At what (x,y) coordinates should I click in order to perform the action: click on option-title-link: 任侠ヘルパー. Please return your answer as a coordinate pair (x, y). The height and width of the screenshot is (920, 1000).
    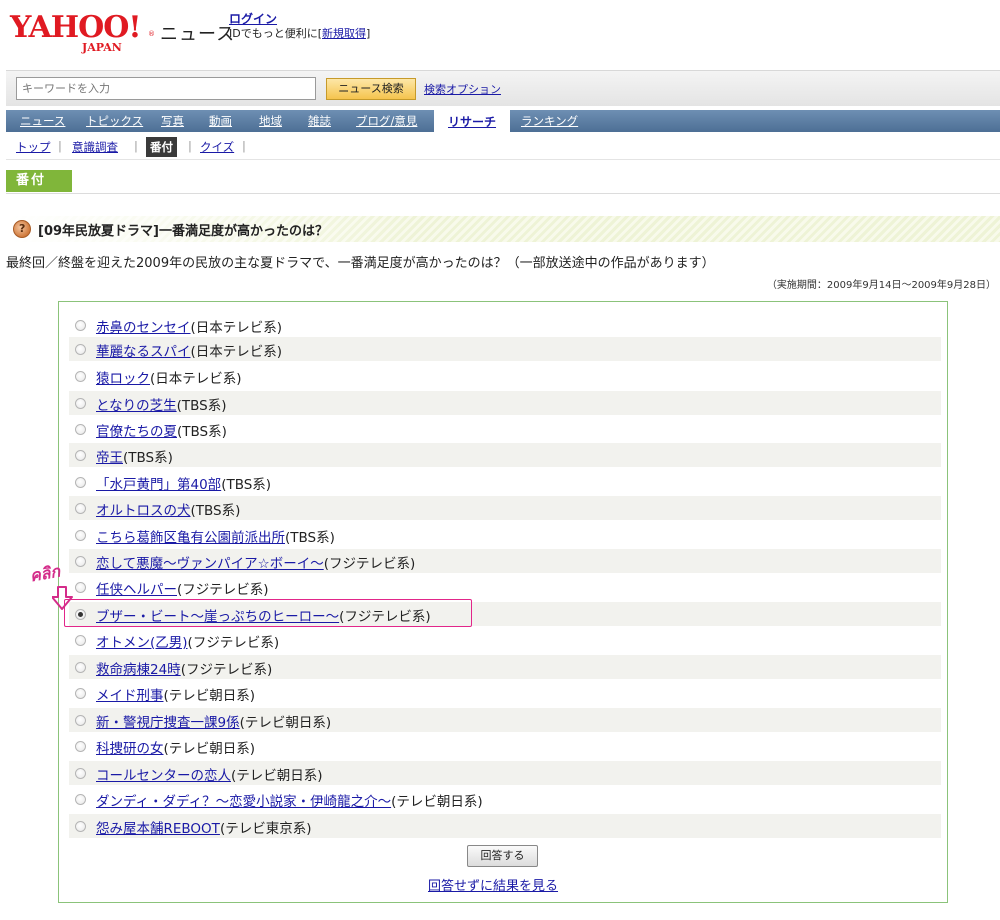
    Looking at the image, I should click on (136, 590).